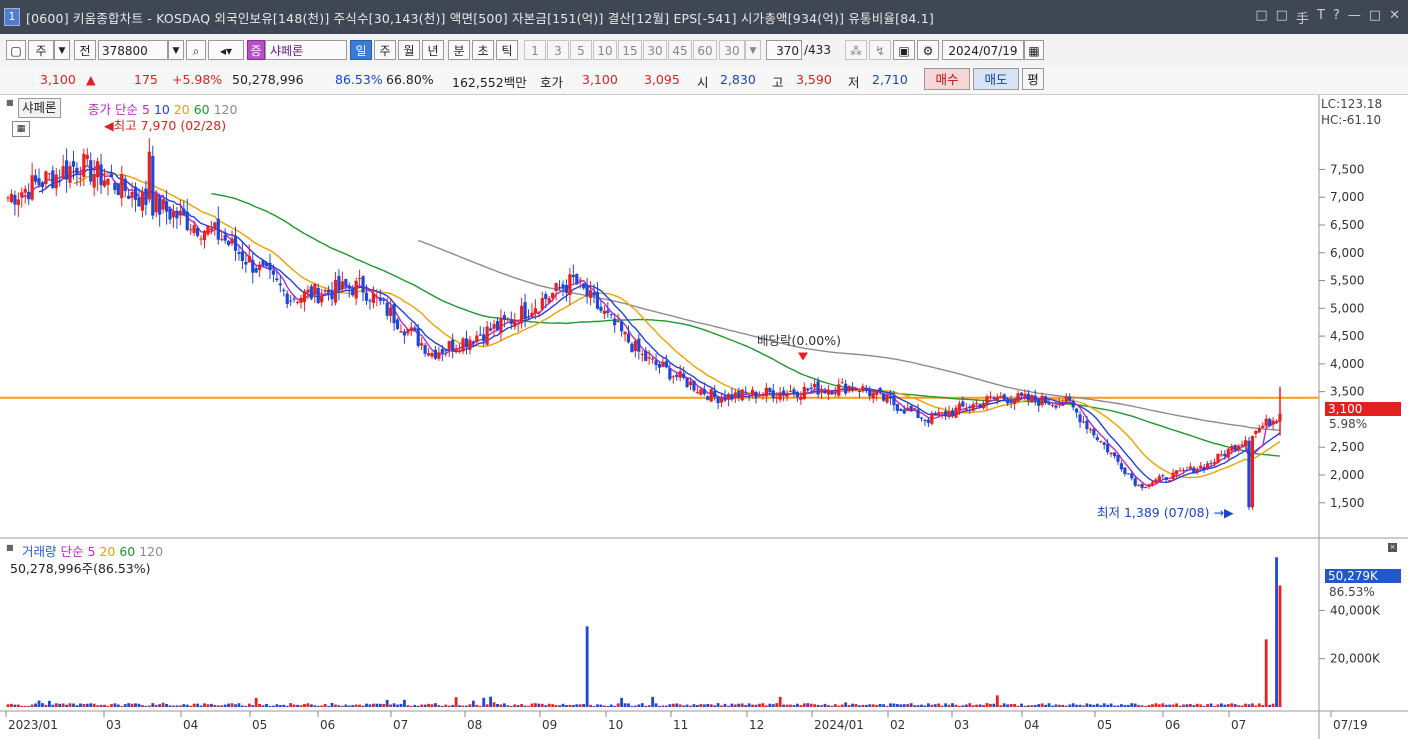  Describe the element at coordinates (85, 50) in the screenshot. I see `prev-button: 전` at that location.